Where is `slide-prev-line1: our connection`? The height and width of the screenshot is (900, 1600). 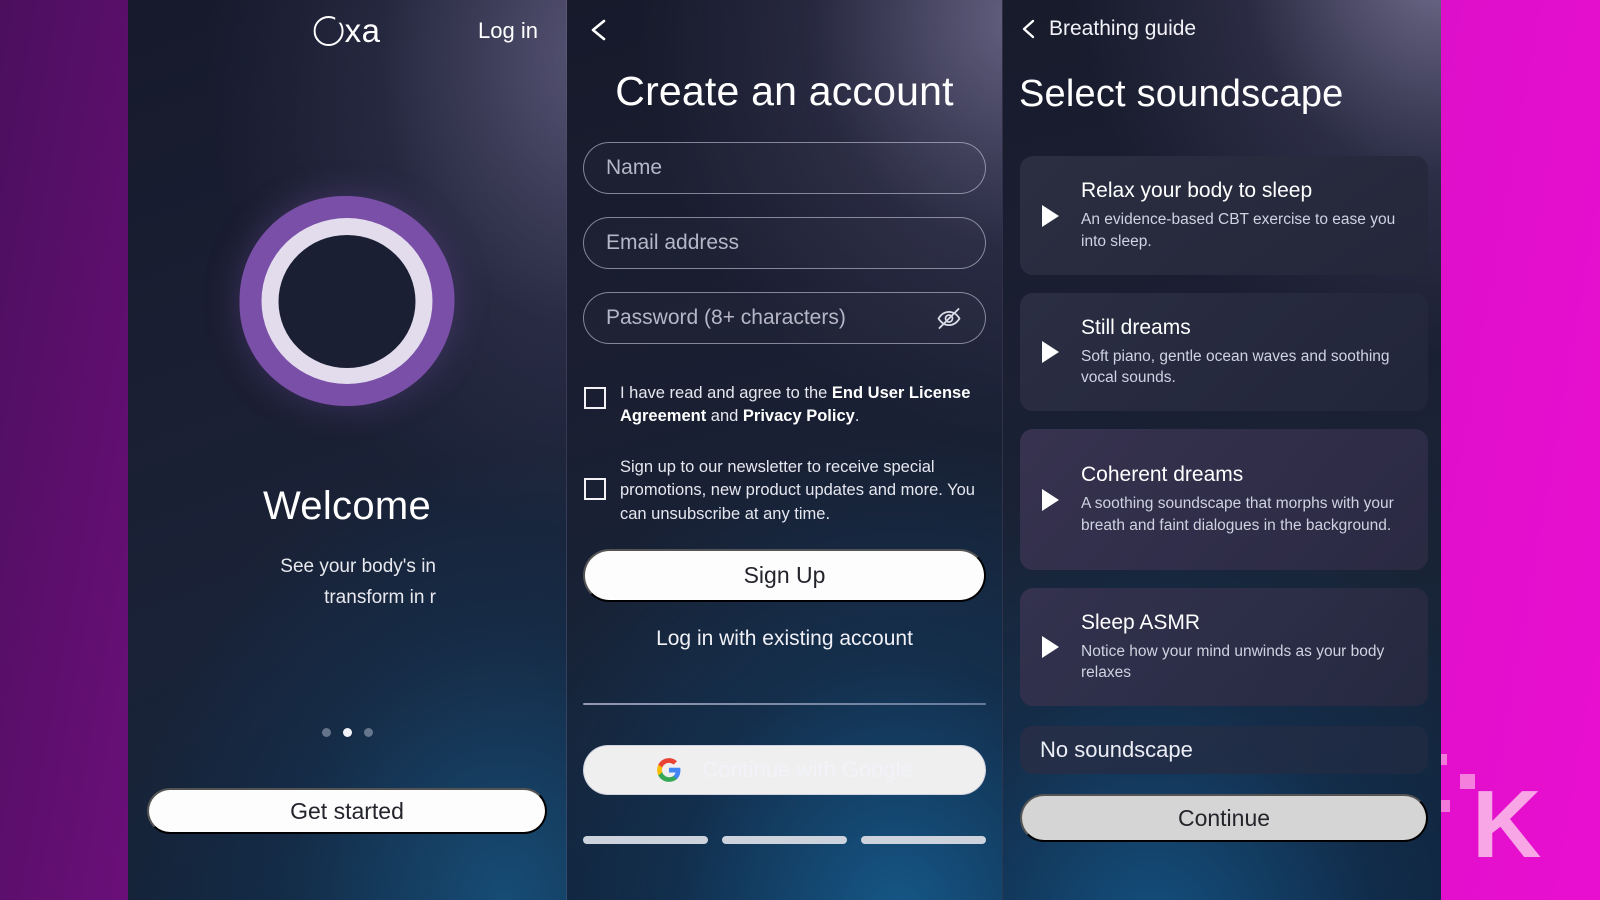 slide-prev-line1: our connection is located at coordinates (172, 567).